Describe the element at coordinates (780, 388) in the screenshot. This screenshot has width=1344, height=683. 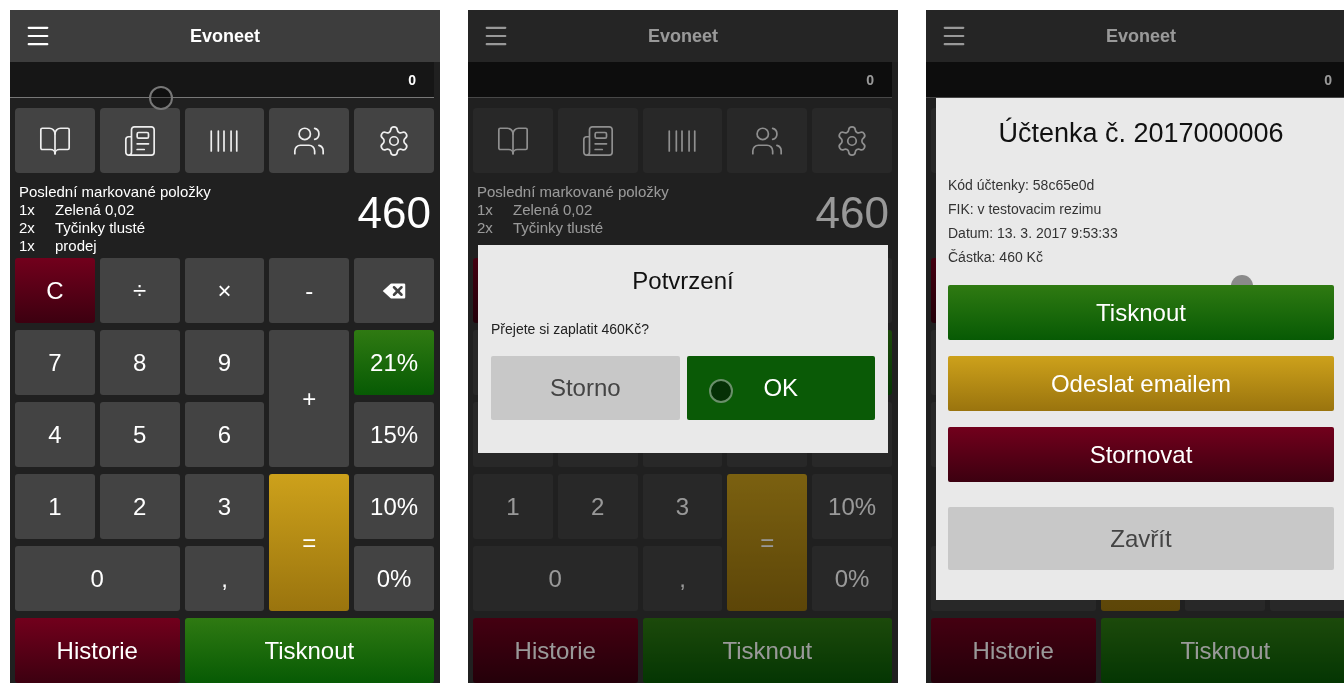
I see `dialog-button: OK` at that location.